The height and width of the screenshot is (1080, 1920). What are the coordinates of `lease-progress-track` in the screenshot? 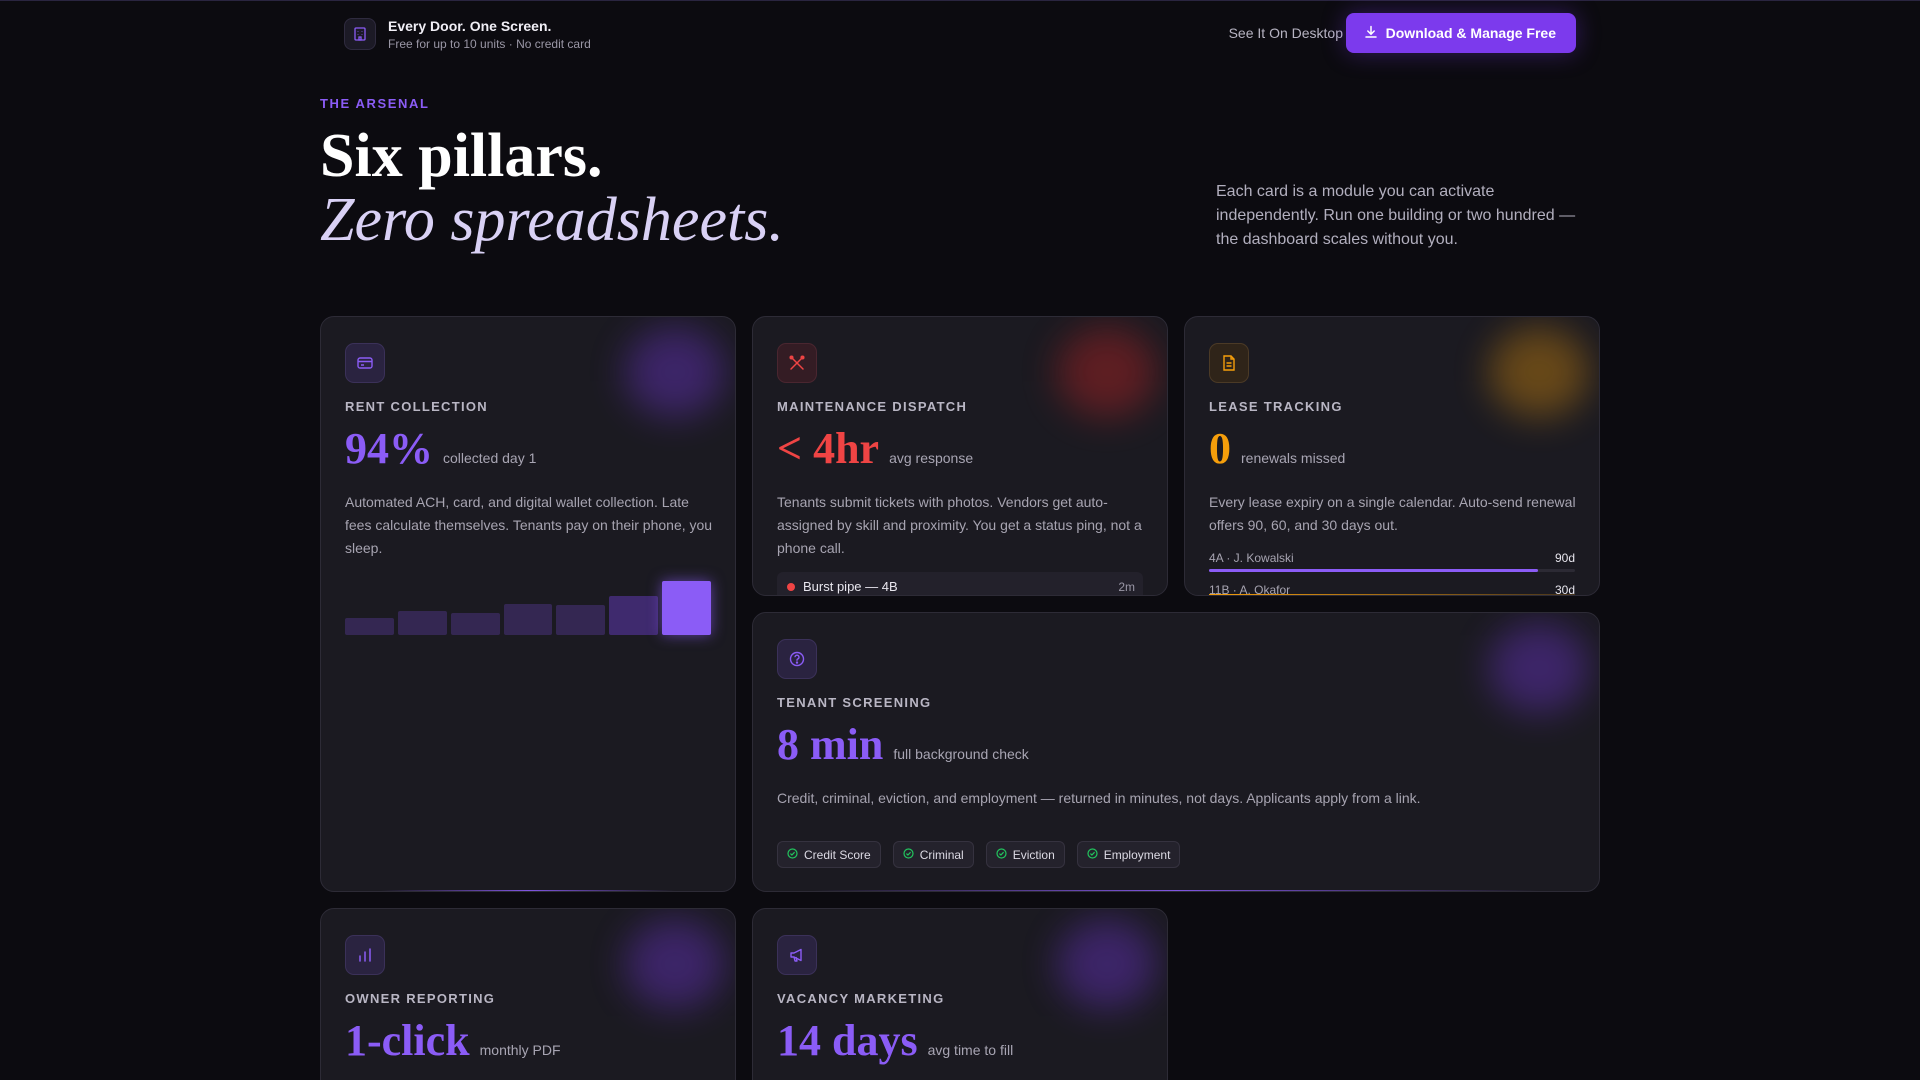 It's located at (1392, 570).